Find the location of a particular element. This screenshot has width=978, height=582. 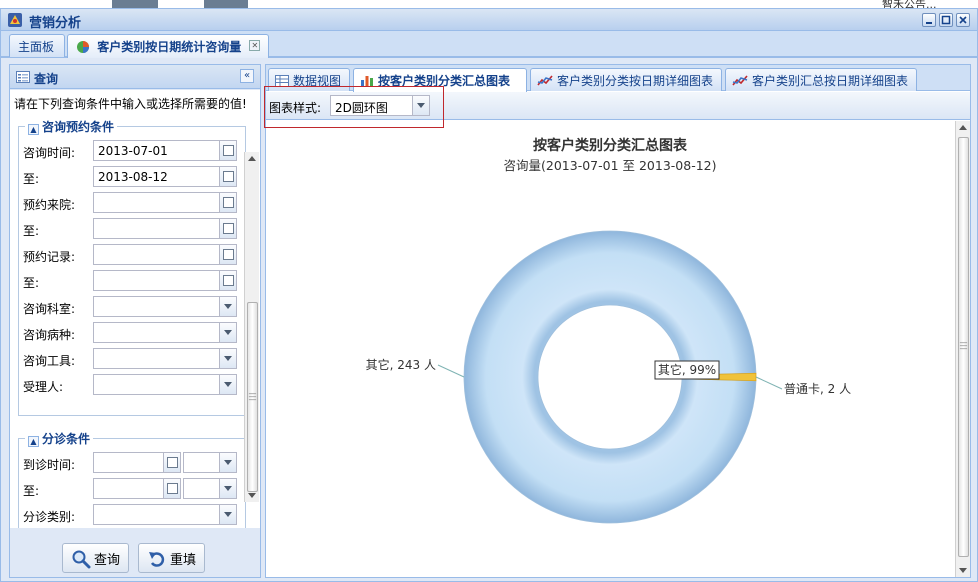

window-titlebar: 营销分析 is located at coordinates (489, 20).